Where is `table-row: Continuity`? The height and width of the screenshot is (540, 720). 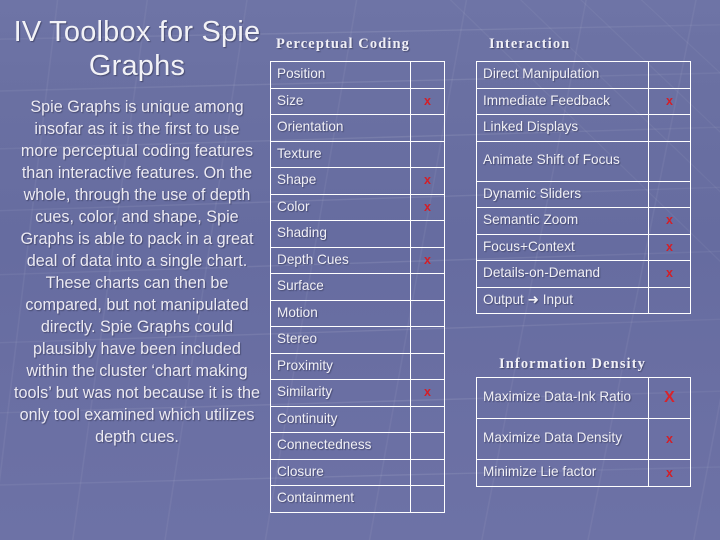
table-row: Continuity is located at coordinates (357, 419).